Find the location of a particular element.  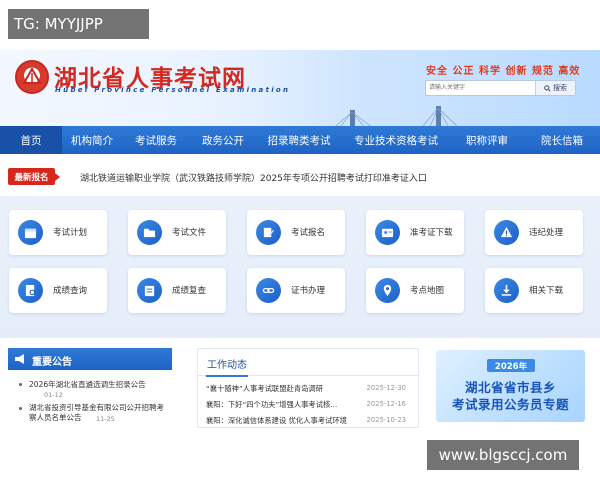

service-score-inquiry: 成绩查询 is located at coordinates (58, 290).